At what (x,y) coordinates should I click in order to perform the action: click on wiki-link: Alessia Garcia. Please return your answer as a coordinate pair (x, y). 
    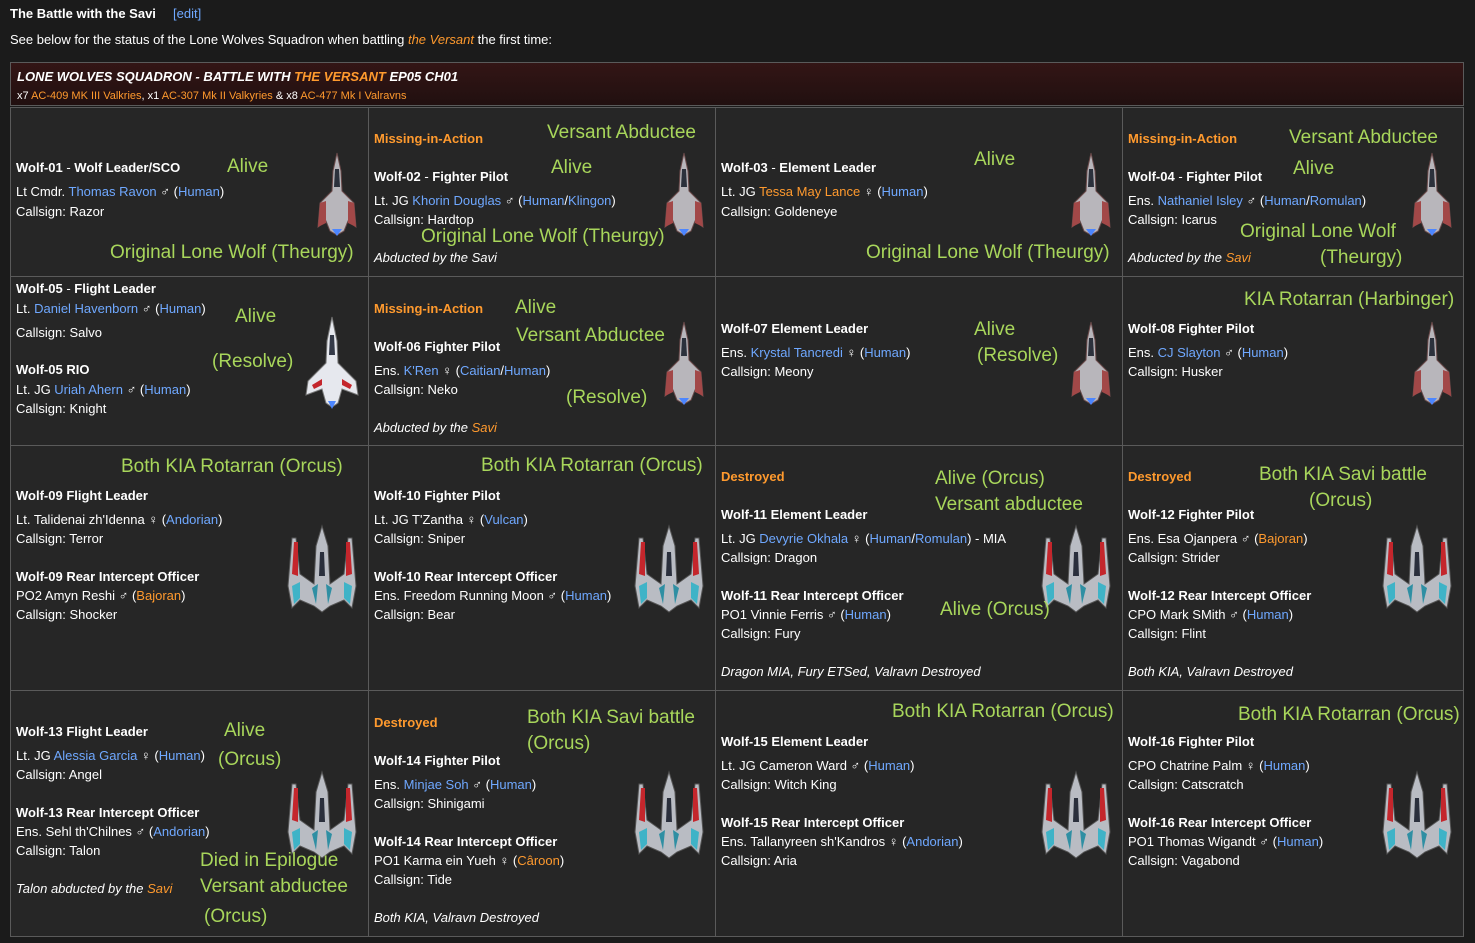
    Looking at the image, I should click on (96, 755).